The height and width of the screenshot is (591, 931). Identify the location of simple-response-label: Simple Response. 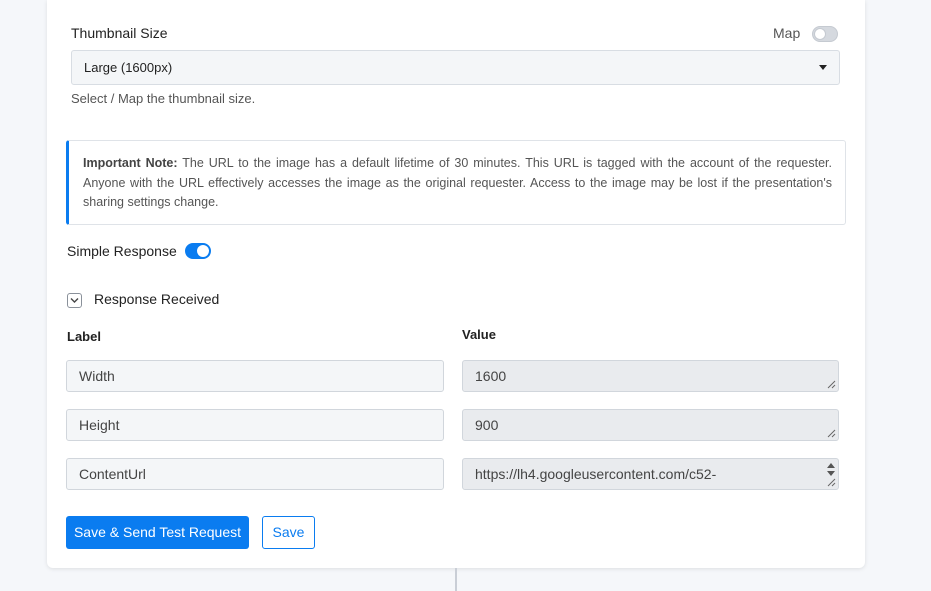
(122, 251).